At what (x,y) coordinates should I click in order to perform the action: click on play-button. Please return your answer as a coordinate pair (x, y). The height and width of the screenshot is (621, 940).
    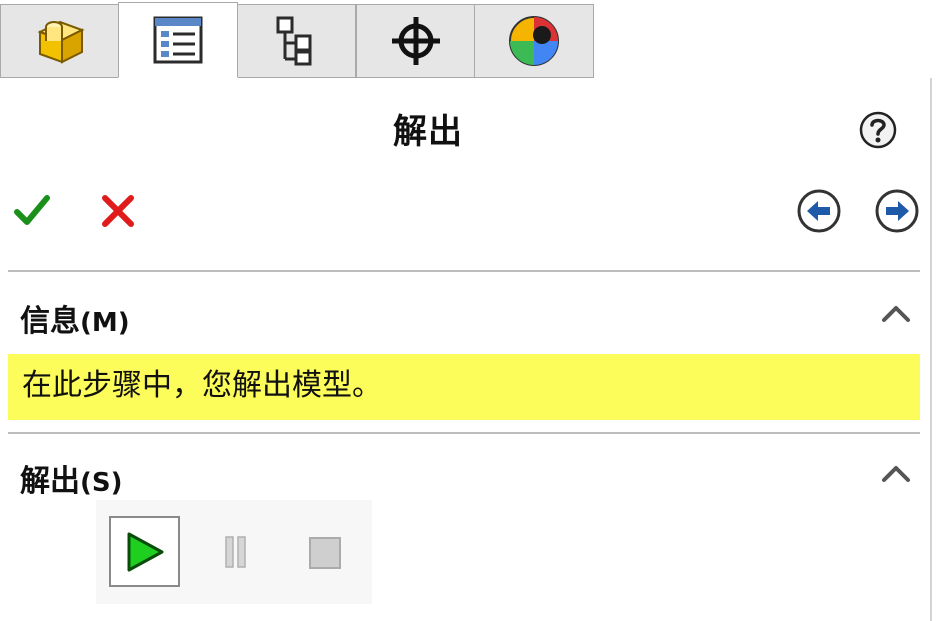
    Looking at the image, I should click on (144, 551).